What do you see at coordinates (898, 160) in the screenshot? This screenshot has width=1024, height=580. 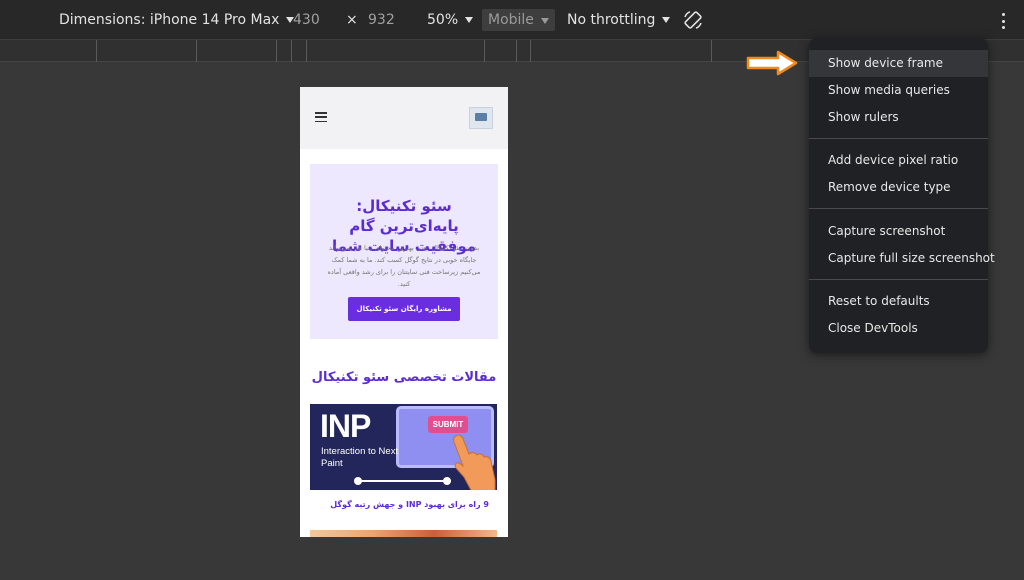 I see `menu-item-add-device-pixel-ratio: Add device pixel ratio` at bounding box center [898, 160].